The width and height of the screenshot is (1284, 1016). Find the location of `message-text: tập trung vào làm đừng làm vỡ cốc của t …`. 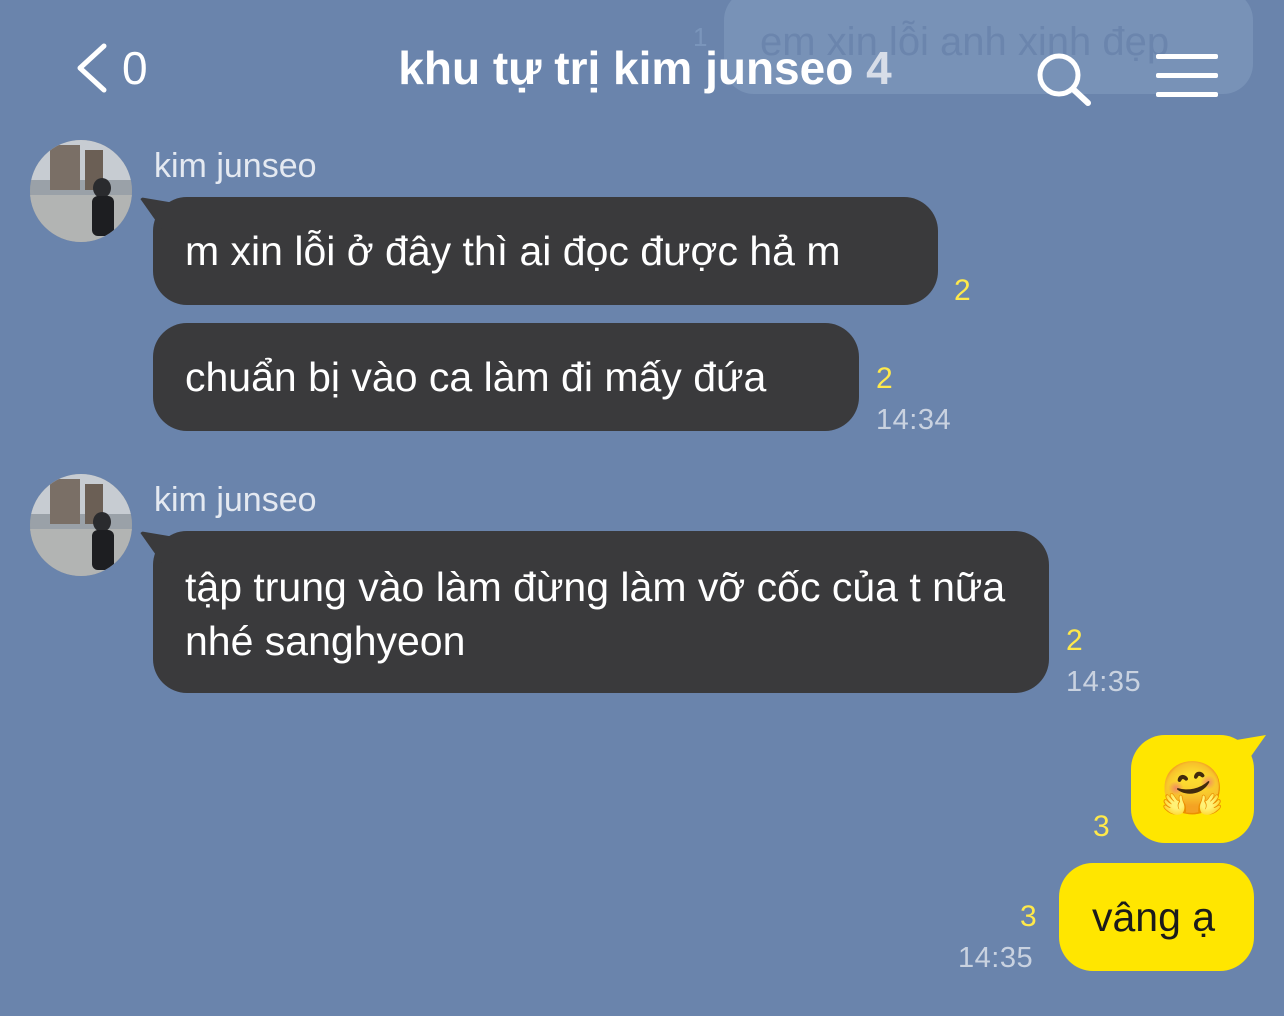

message-text: tập trung vào làm đừng làm vỡ cốc của t … is located at coordinates (595, 614).